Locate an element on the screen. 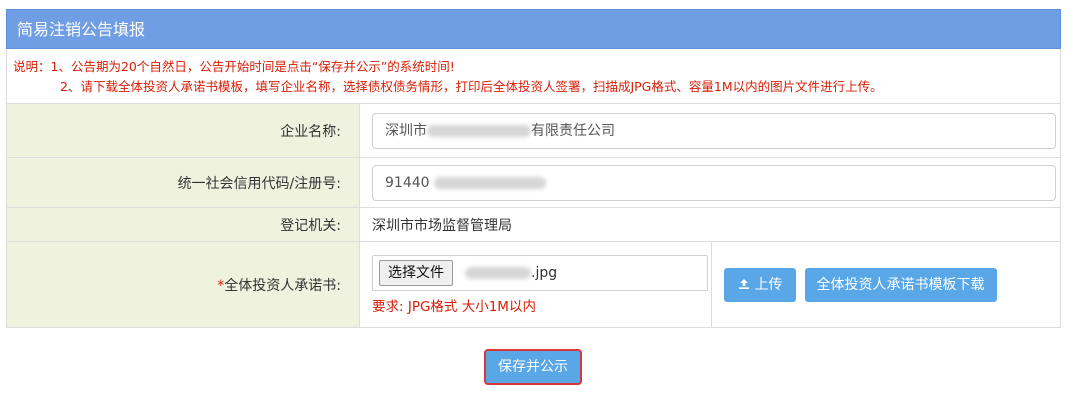 This screenshot has height=404, width=1080. file-actions-cell: 上传 全体投资人承诺书模板下载 is located at coordinates (886, 284).